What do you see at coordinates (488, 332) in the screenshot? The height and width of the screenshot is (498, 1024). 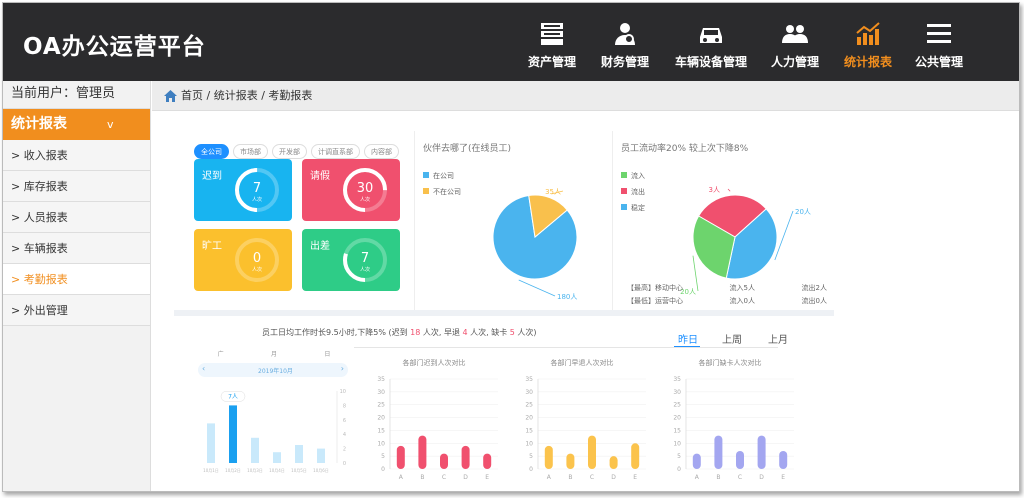 I see `summary-text: 人次, 缺卡` at bounding box center [488, 332].